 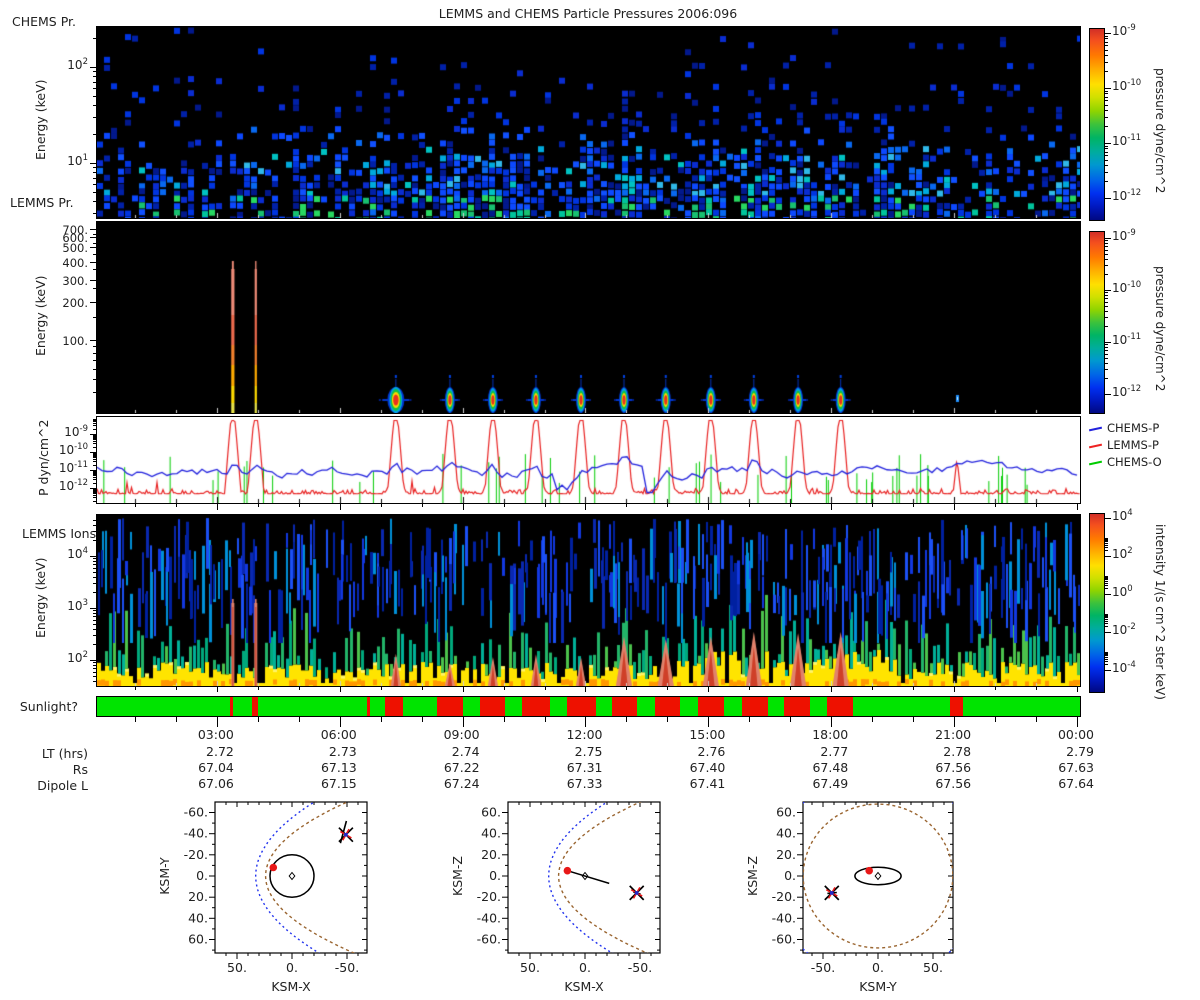 I want to click on bow-shock-curve, so click(x=581, y=877).